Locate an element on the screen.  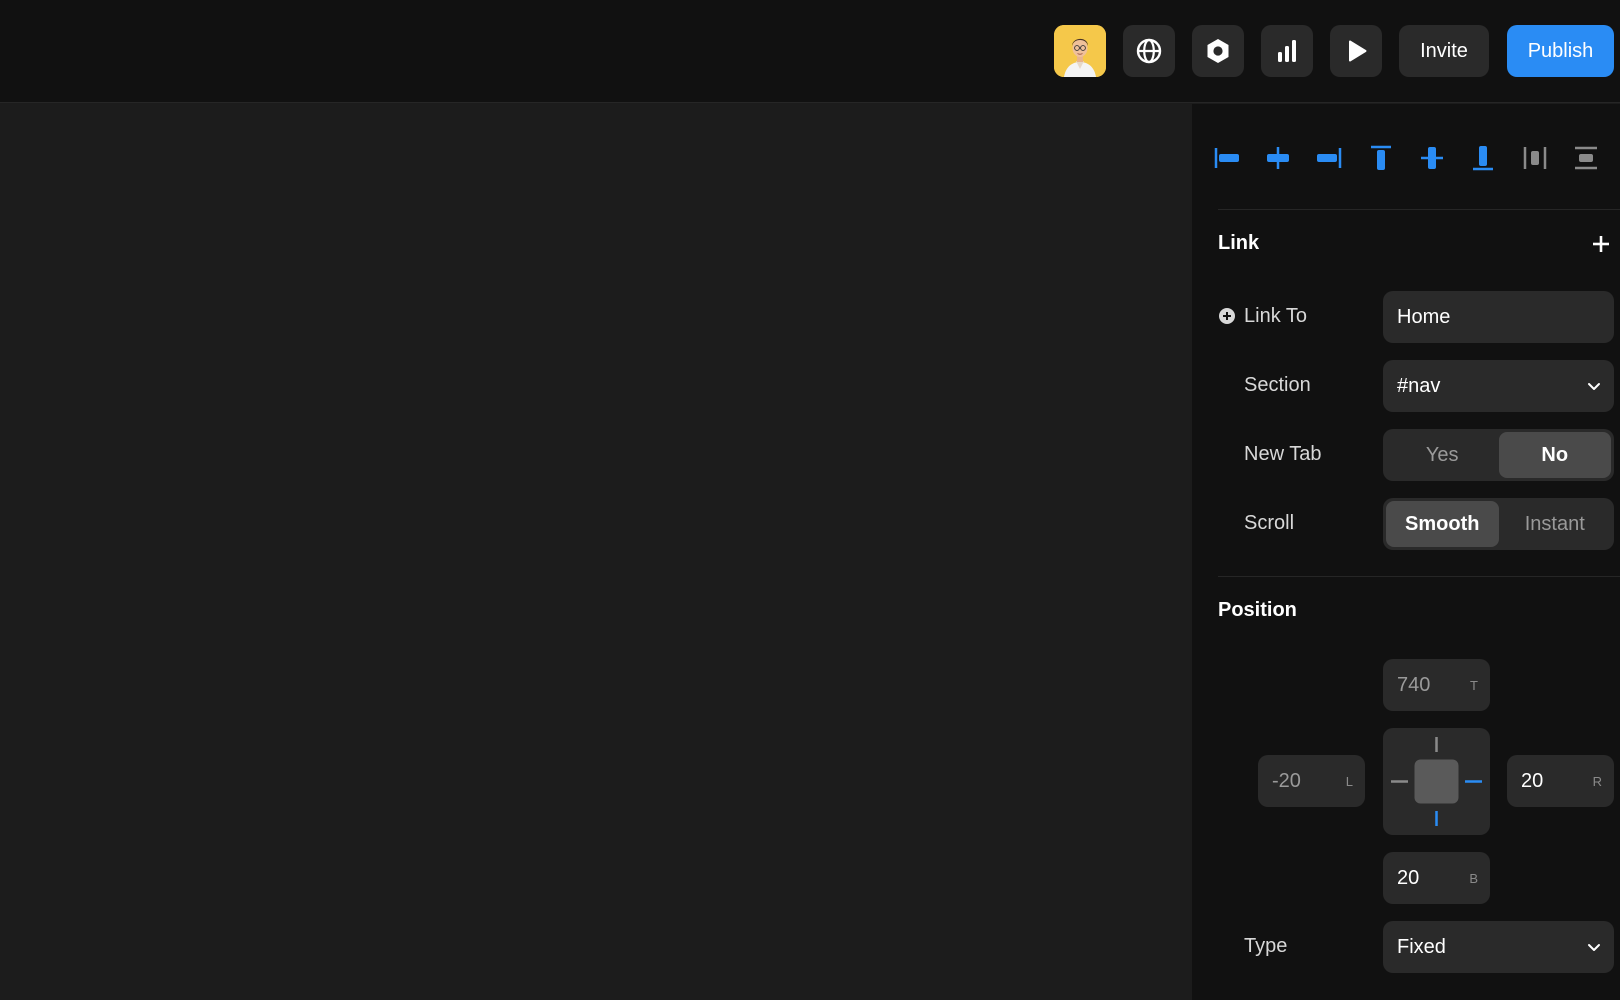
link-to-field: Home is located at coordinates (1498, 317).